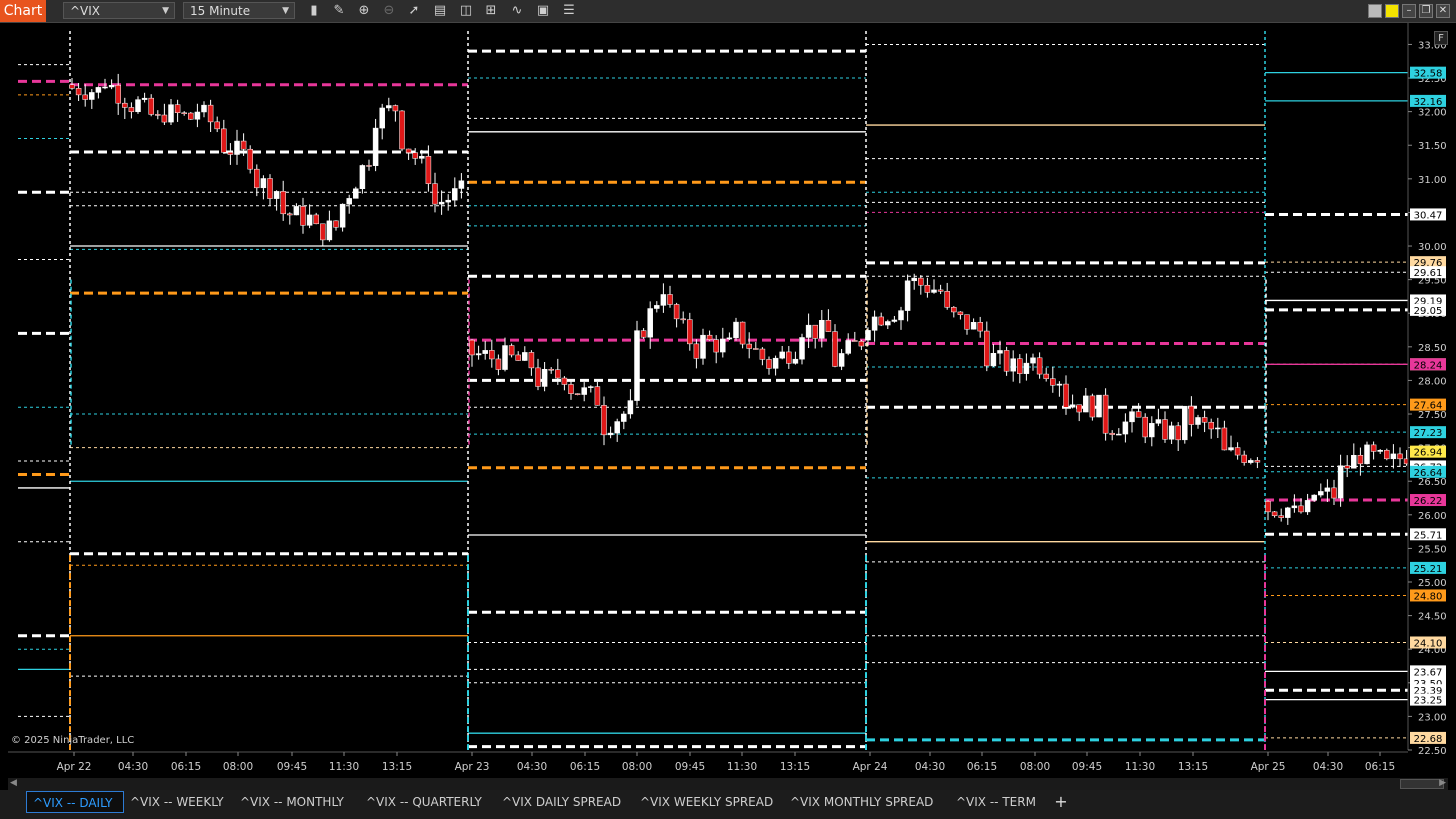  I want to click on close-icon: ✕, so click(1443, 11).